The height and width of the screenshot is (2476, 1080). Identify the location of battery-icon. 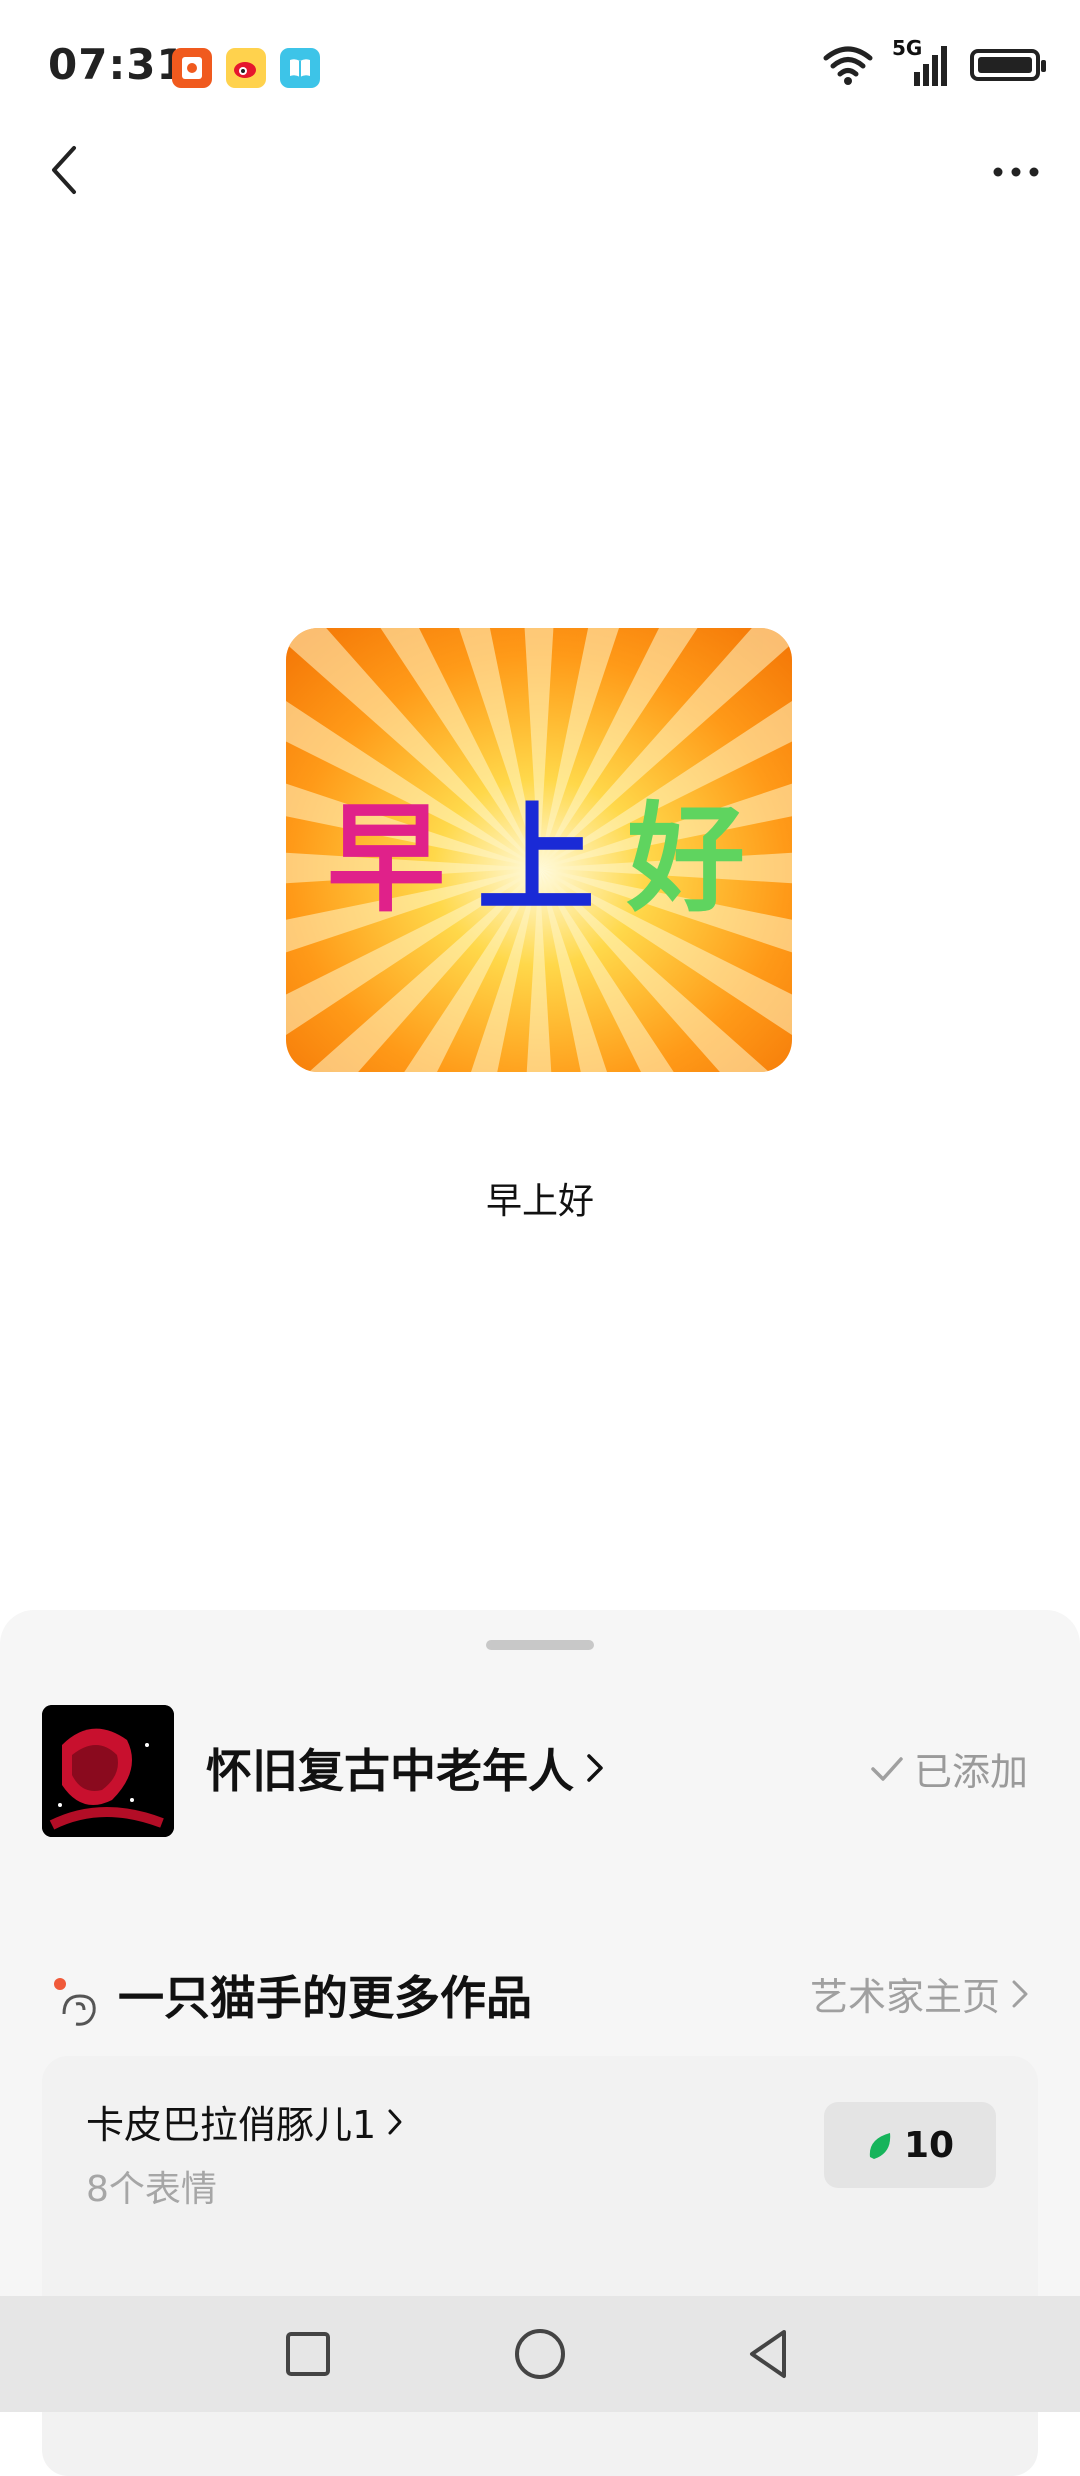
(1008, 65).